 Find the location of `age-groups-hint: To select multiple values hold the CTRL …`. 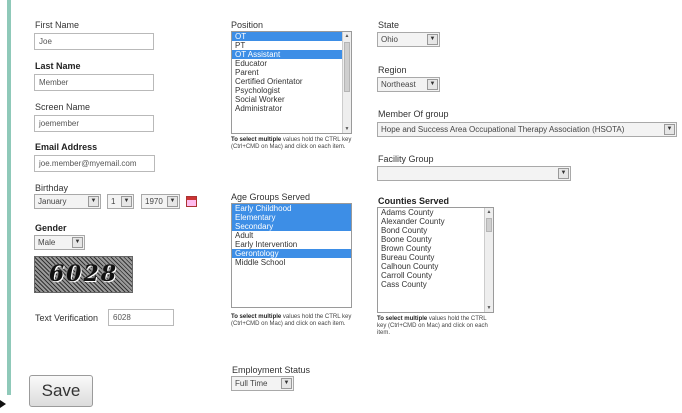

age-groups-hint: To select multiple values hold the CTRL … is located at coordinates (291, 320).